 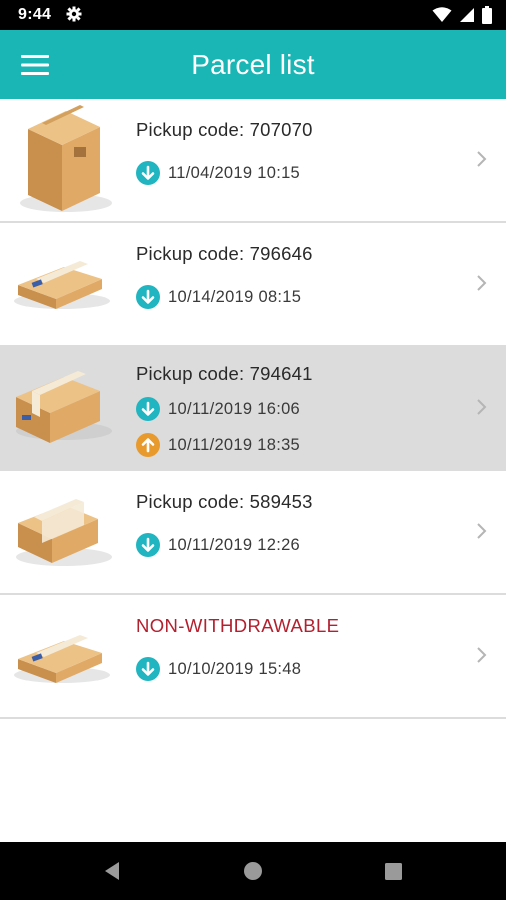 What do you see at coordinates (487, 15) in the screenshot?
I see `battery-icon` at bounding box center [487, 15].